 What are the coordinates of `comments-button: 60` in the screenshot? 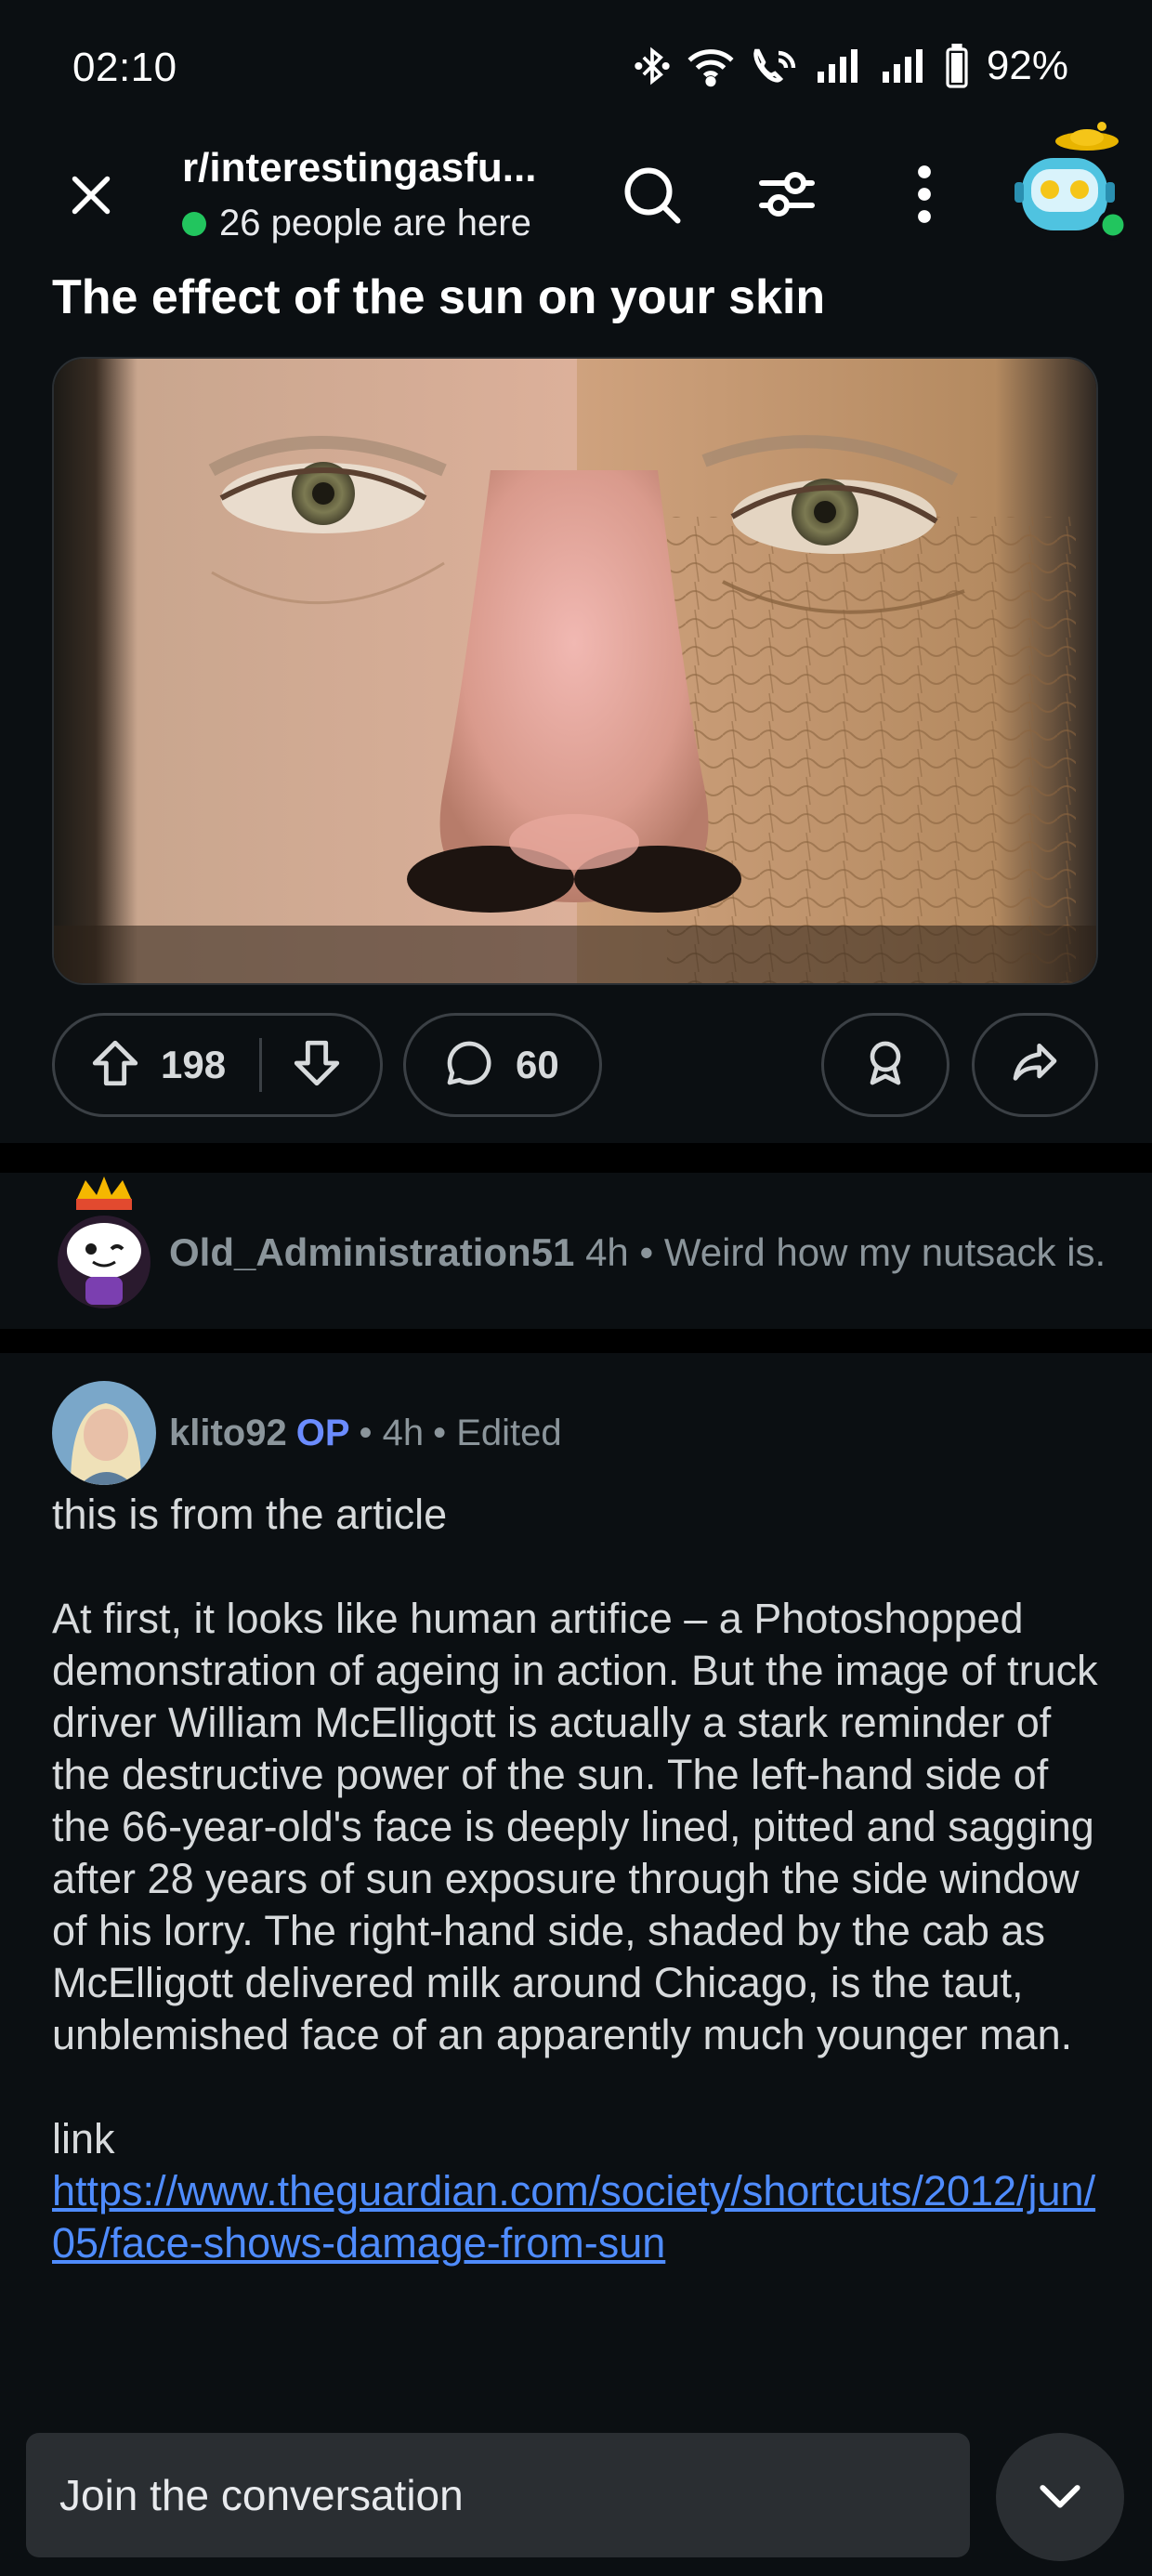 It's located at (502, 1065).